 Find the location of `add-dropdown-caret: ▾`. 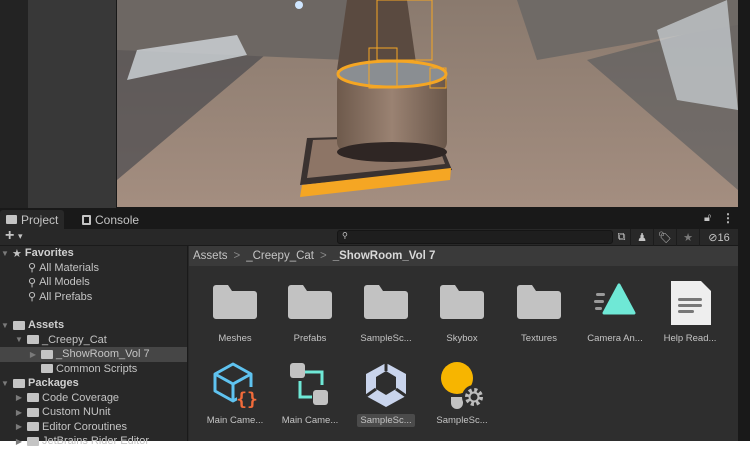

add-dropdown-caret: ▾ is located at coordinates (20, 236).